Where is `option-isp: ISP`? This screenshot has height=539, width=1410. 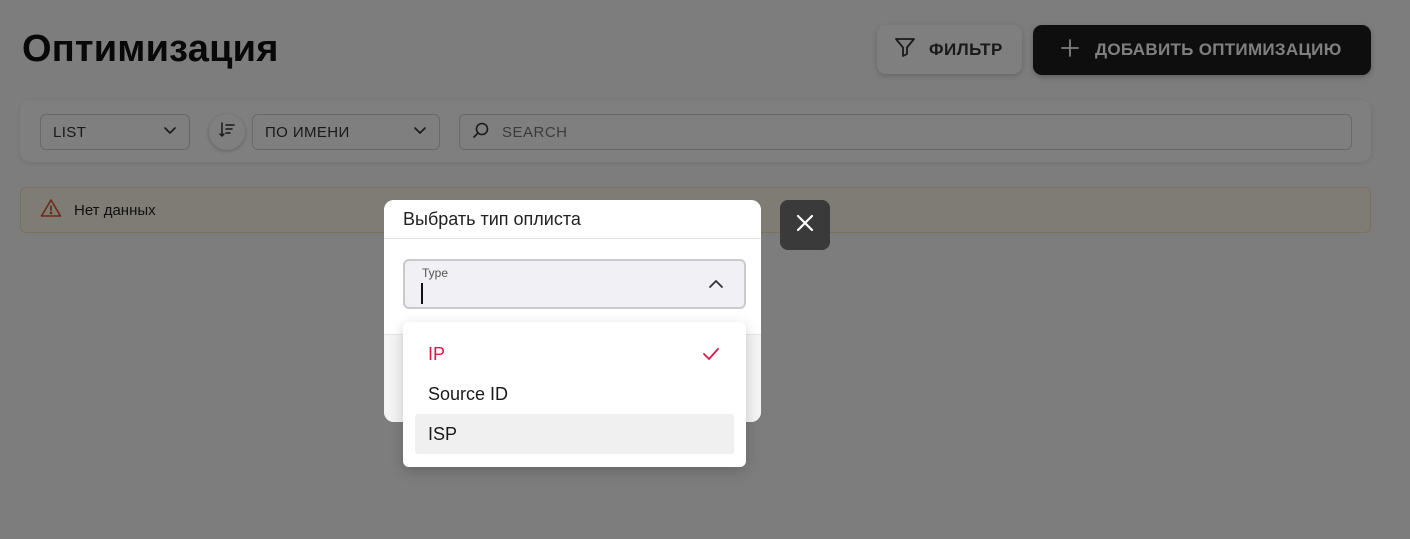 option-isp: ISP is located at coordinates (574, 434).